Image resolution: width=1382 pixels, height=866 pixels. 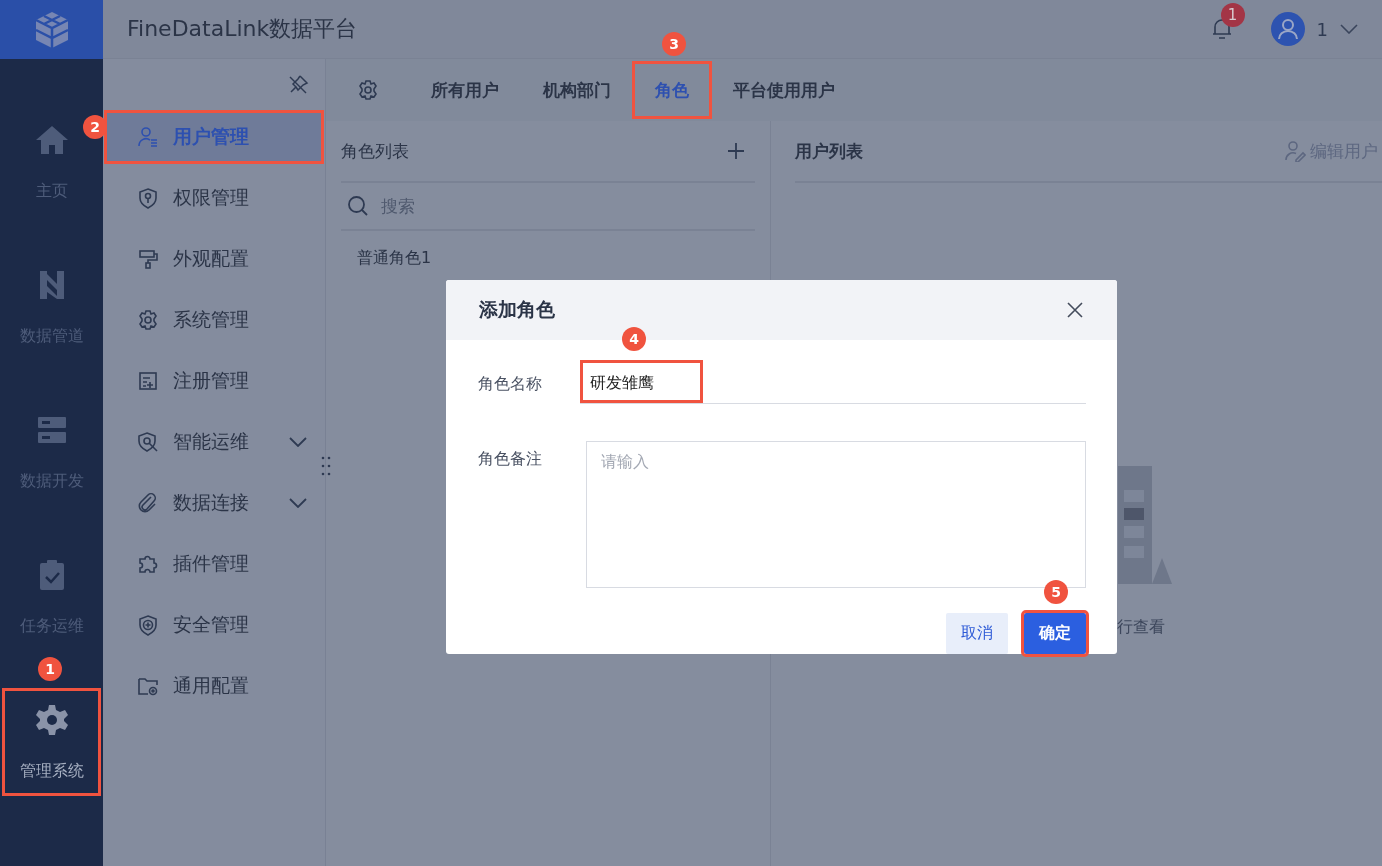 What do you see at coordinates (375, 151) in the screenshot?
I see `panel-title: 角色列表` at bounding box center [375, 151].